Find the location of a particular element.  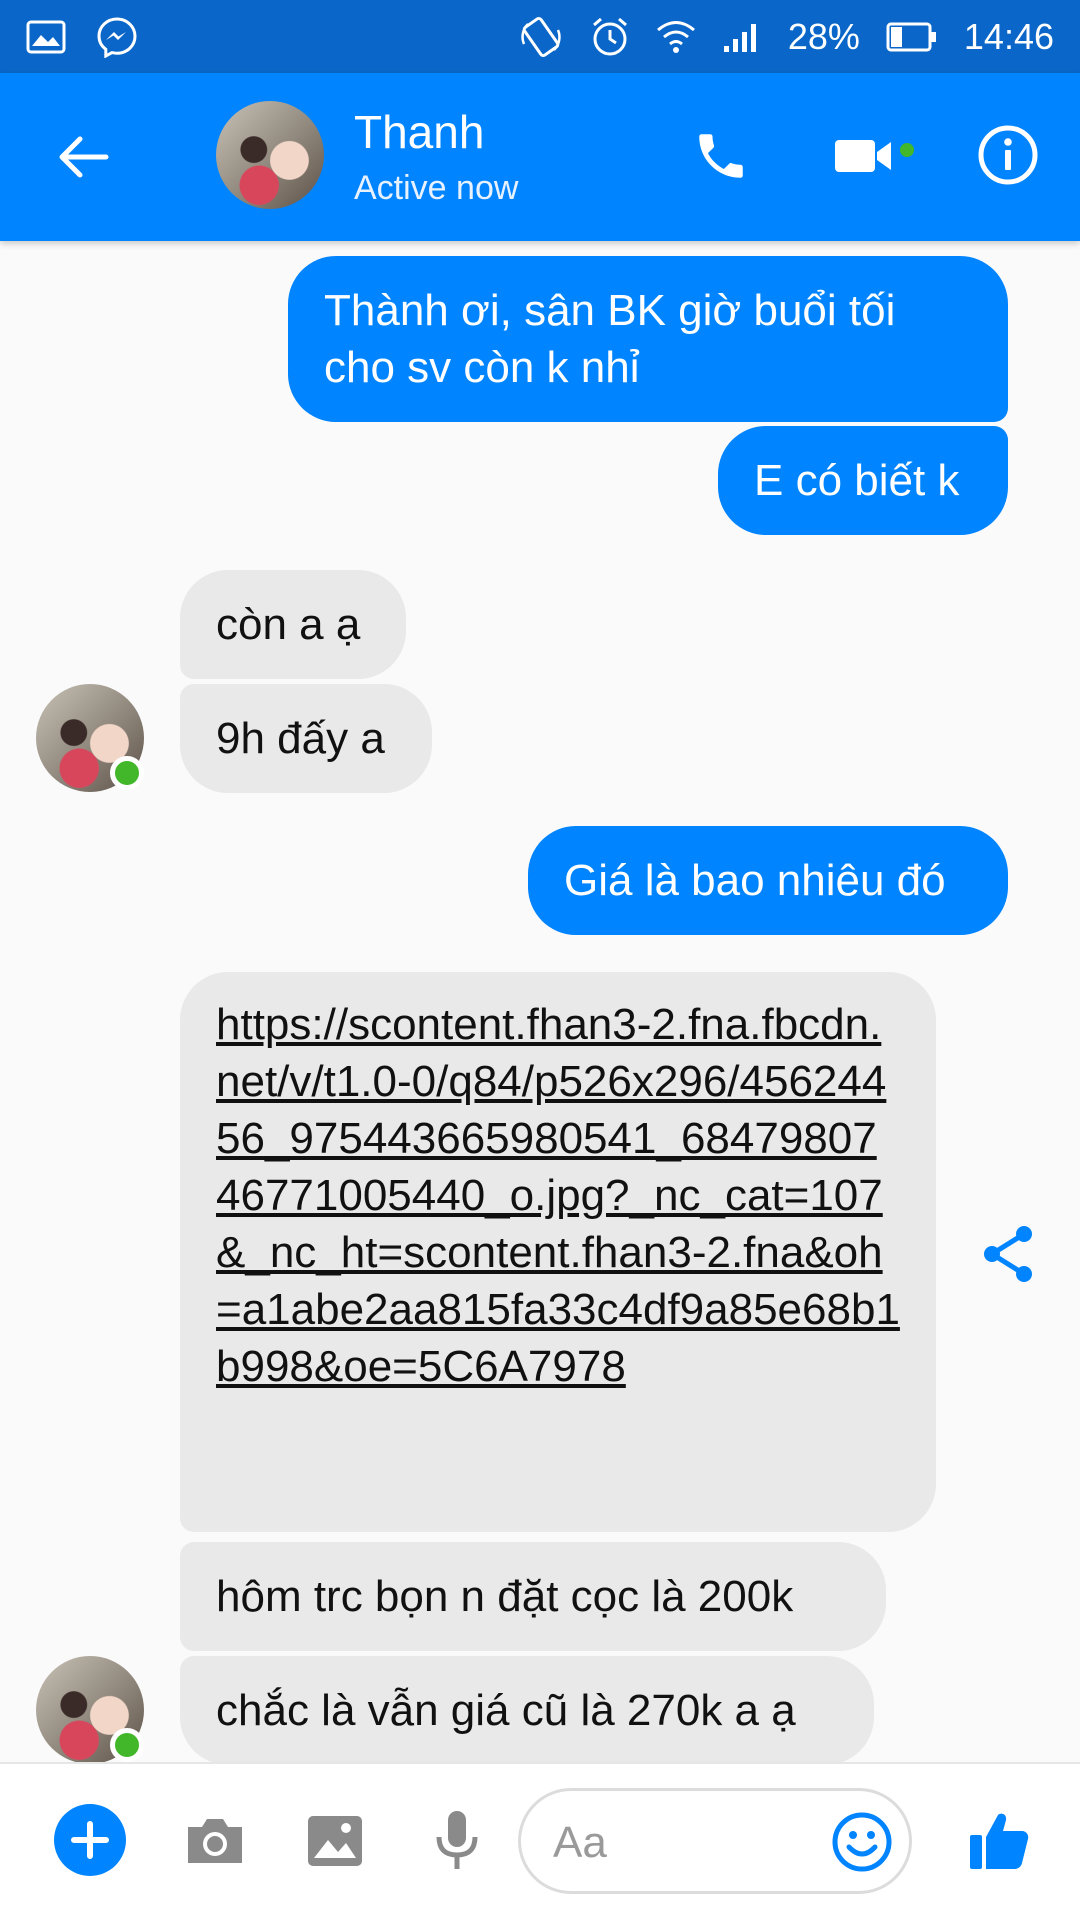

status-bar: 28% 14:46 is located at coordinates (540, 36).